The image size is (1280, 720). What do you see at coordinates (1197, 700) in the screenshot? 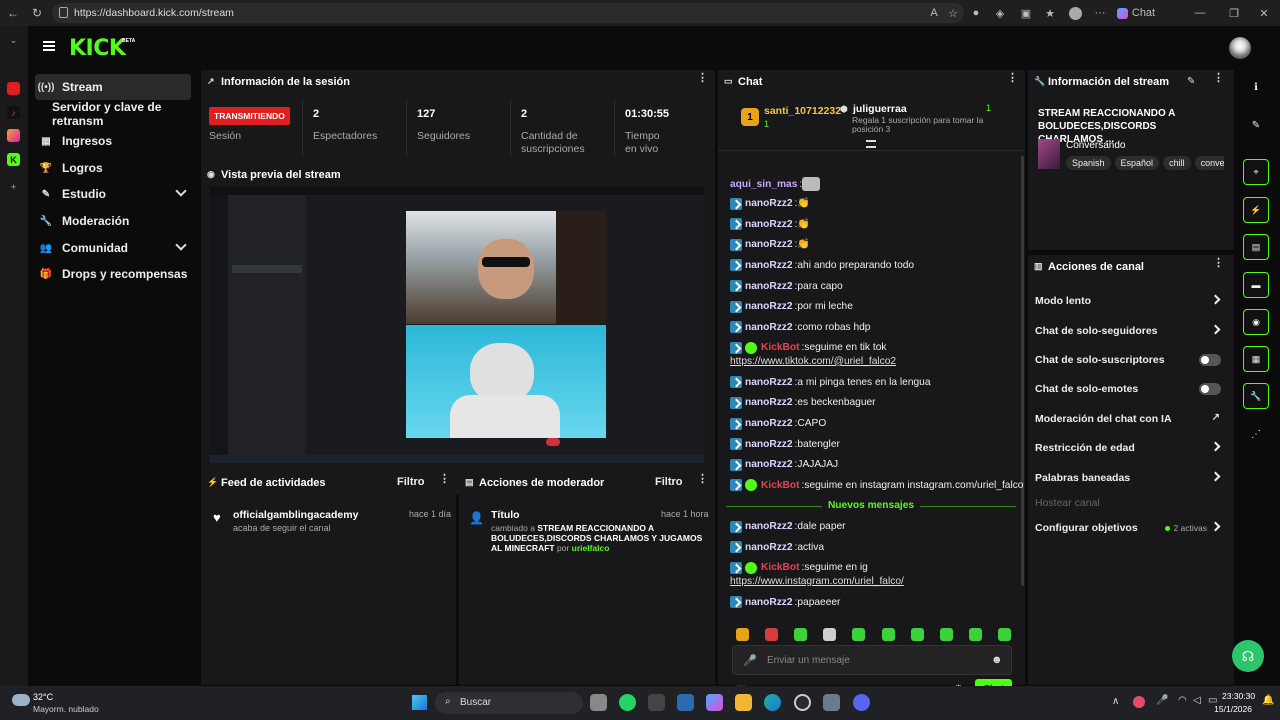
I see `volume-icon: ◁` at bounding box center [1197, 700].